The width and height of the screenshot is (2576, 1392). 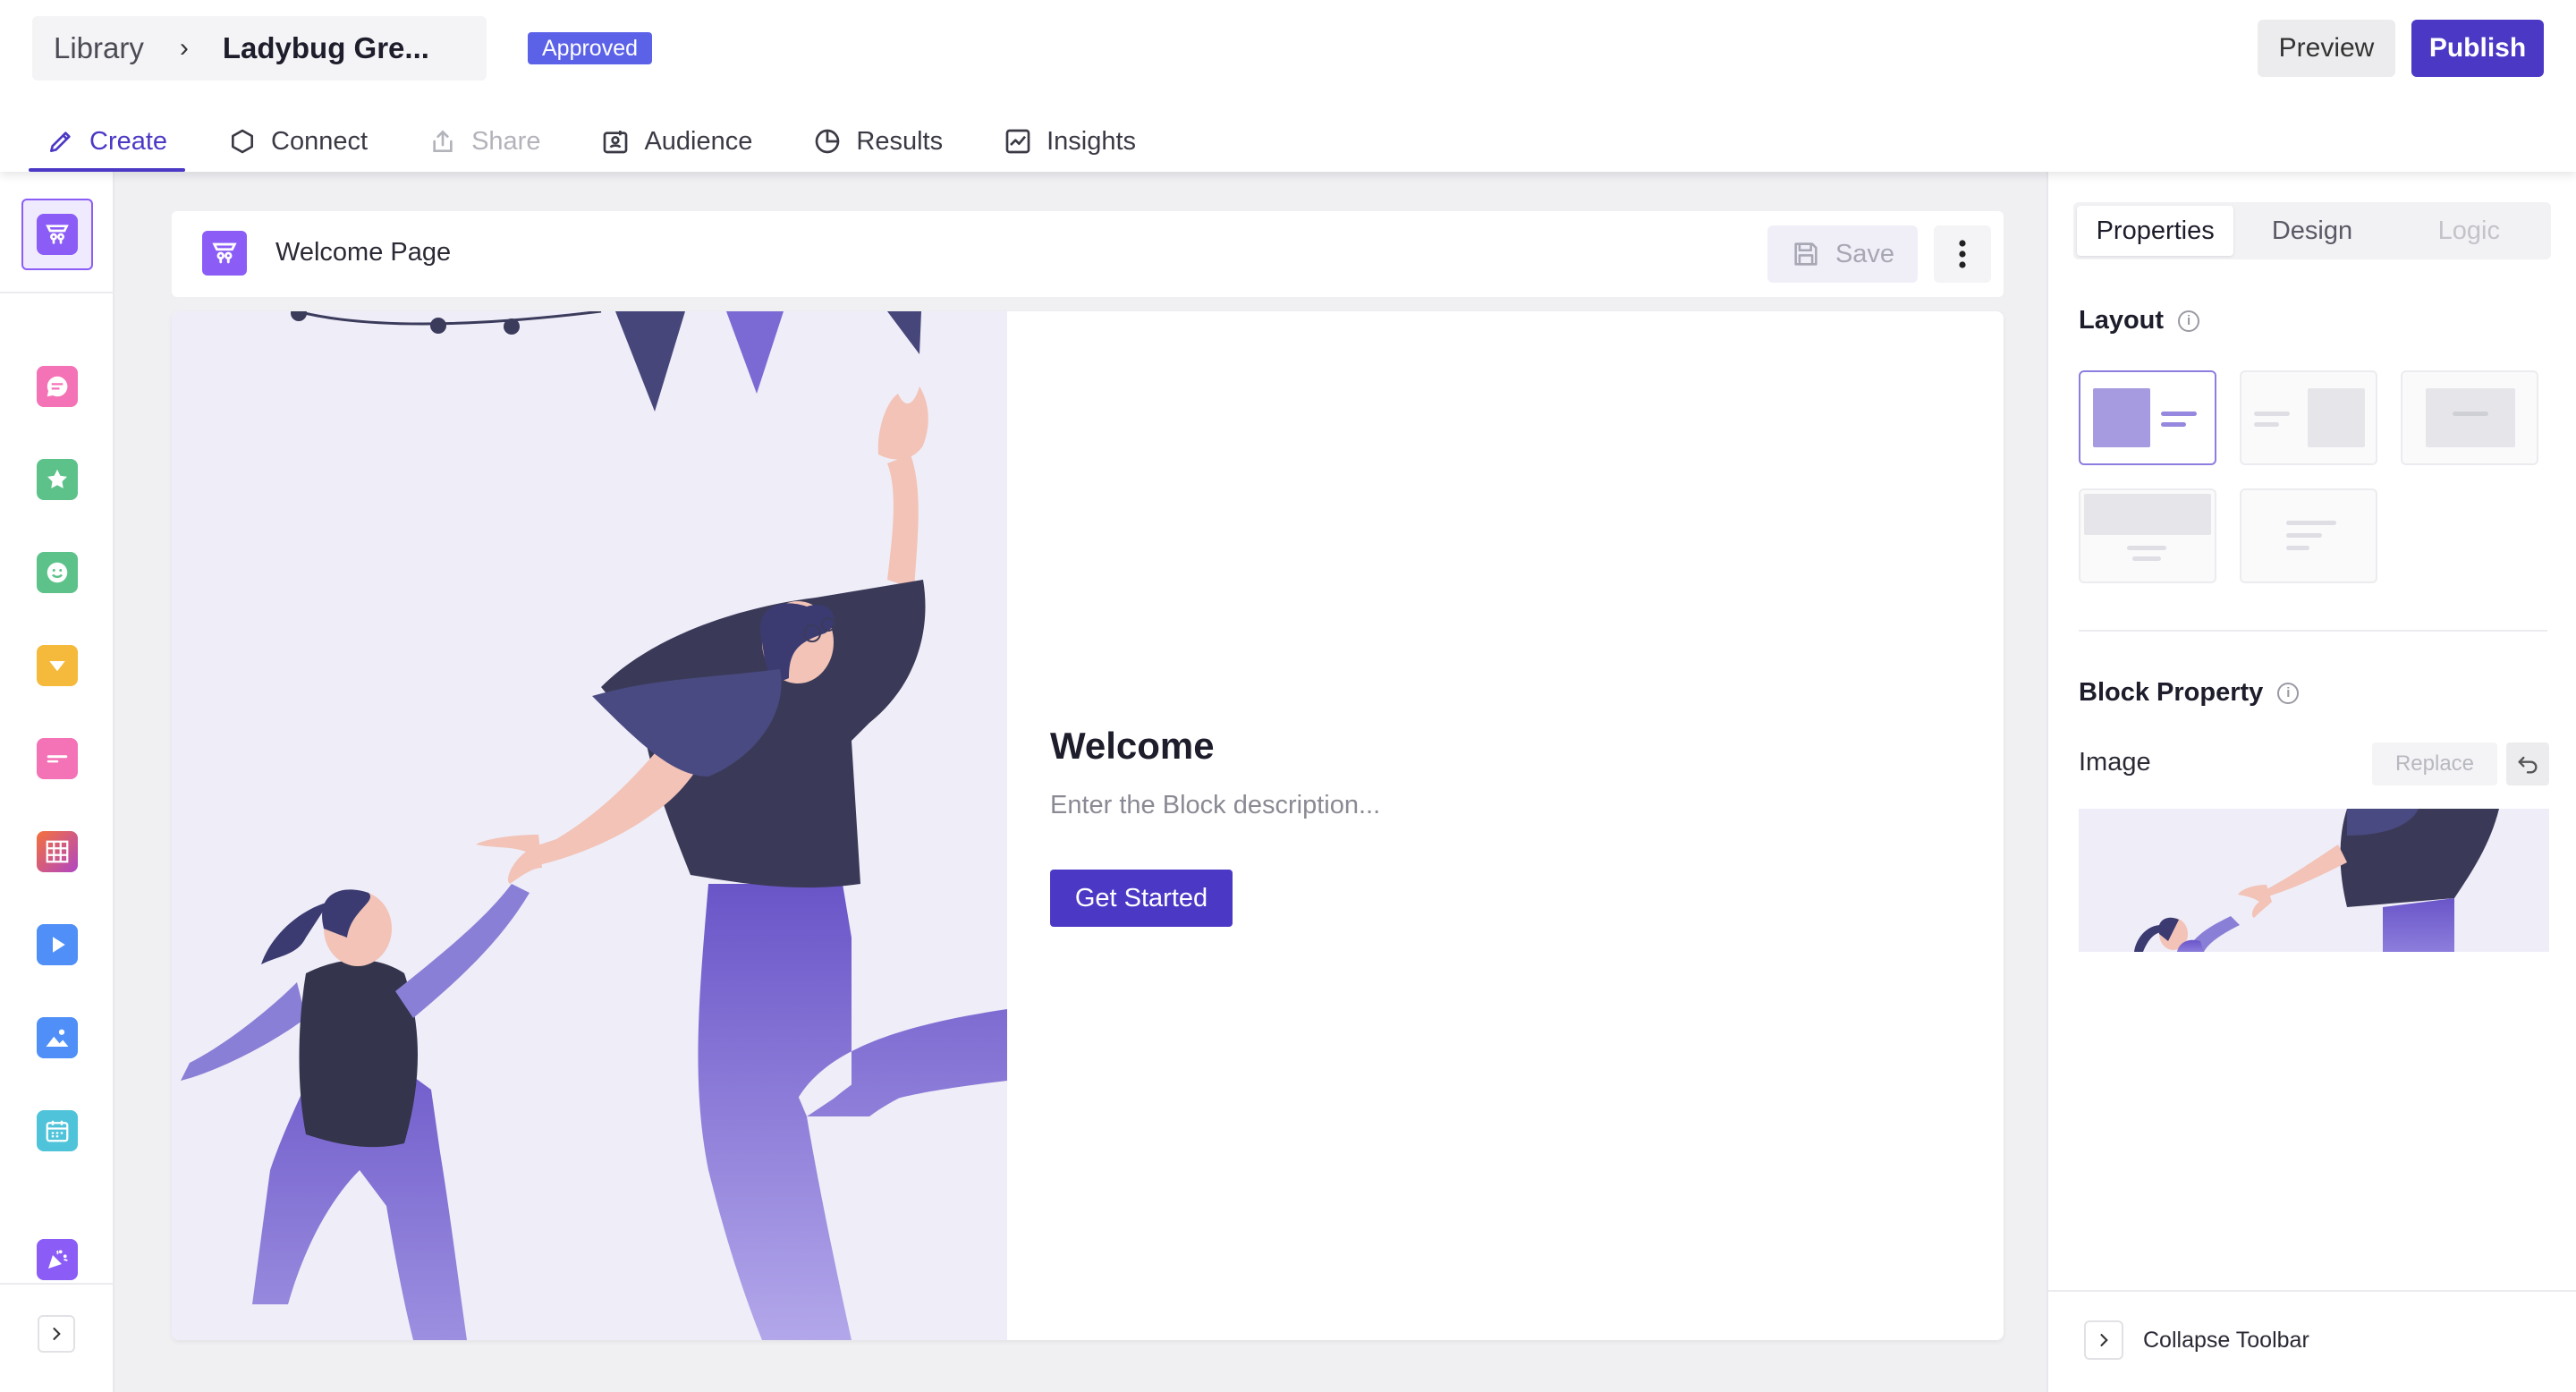 I want to click on layout-option-image-left, so click(x=2147, y=417).